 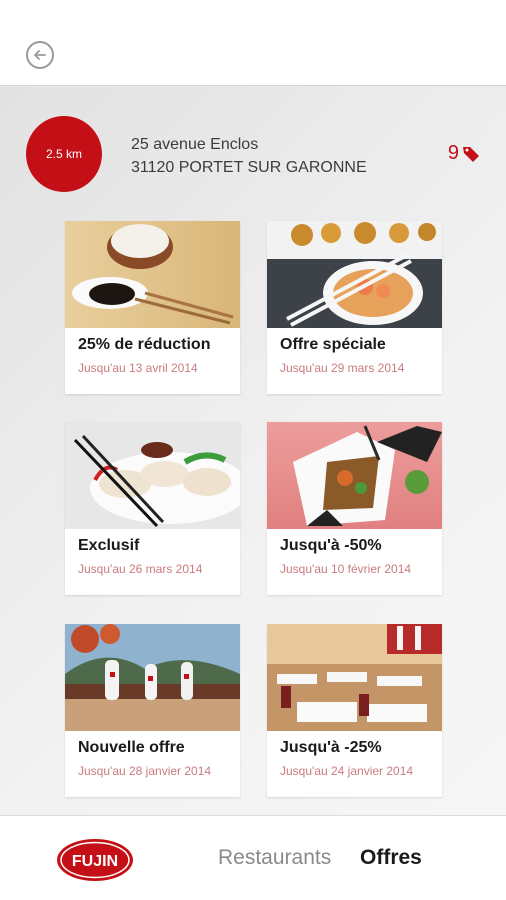 I want to click on fujin-logo: FUJIN, so click(x=95, y=860).